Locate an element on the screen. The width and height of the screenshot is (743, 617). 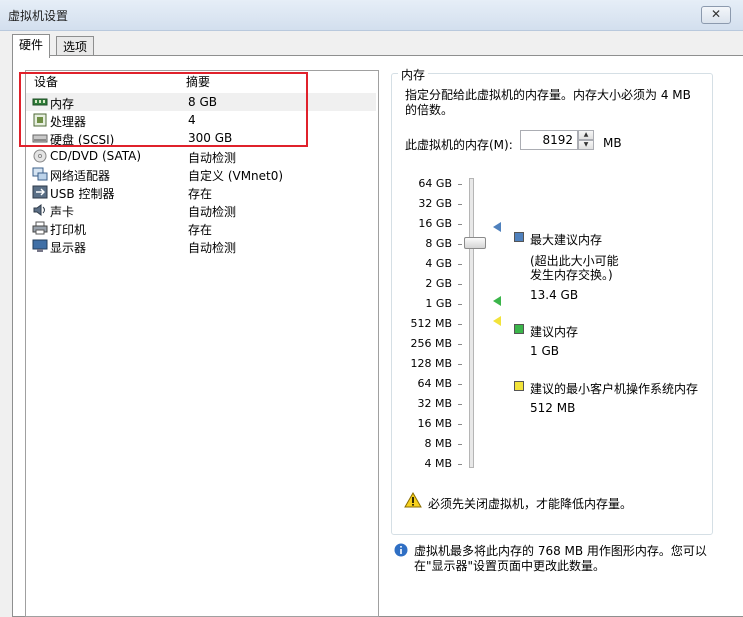
device-row-printer: 打印机 存在 is located at coordinates (201, 228).